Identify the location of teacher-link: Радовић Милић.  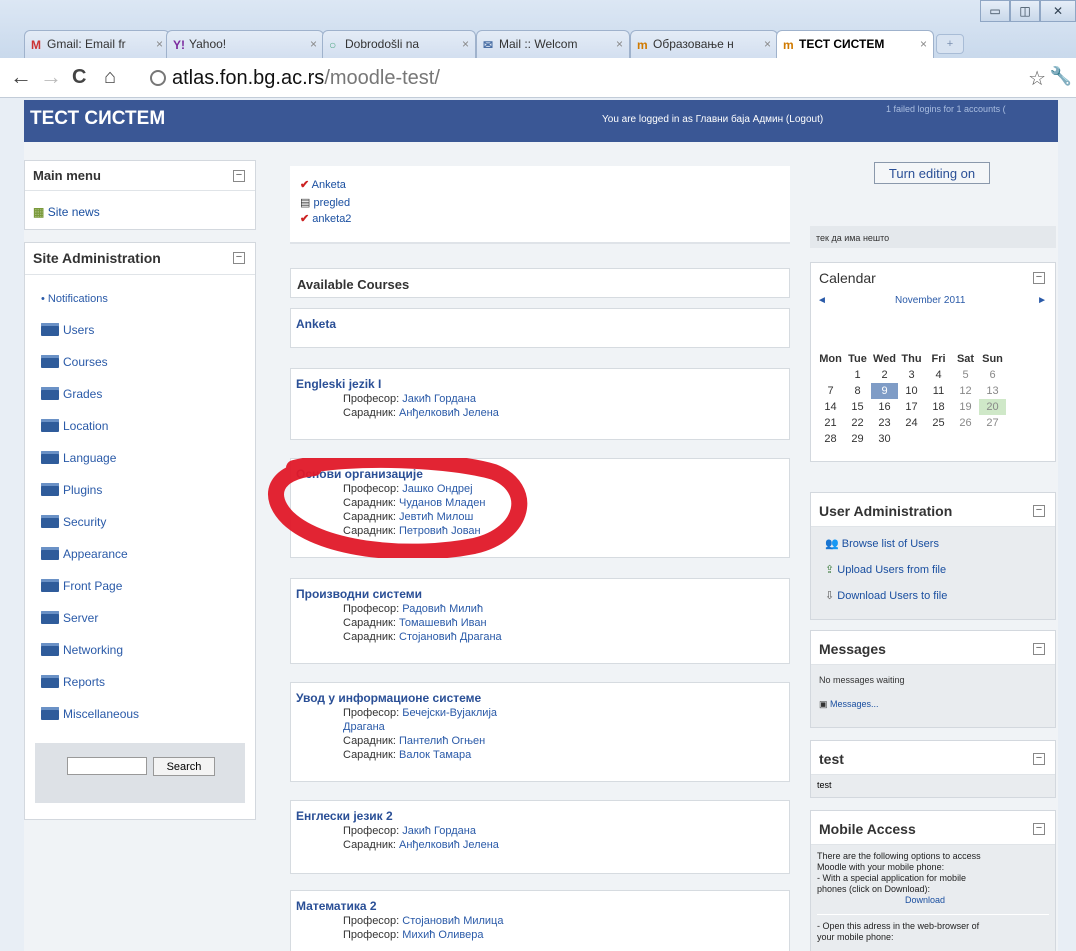
(442, 609).